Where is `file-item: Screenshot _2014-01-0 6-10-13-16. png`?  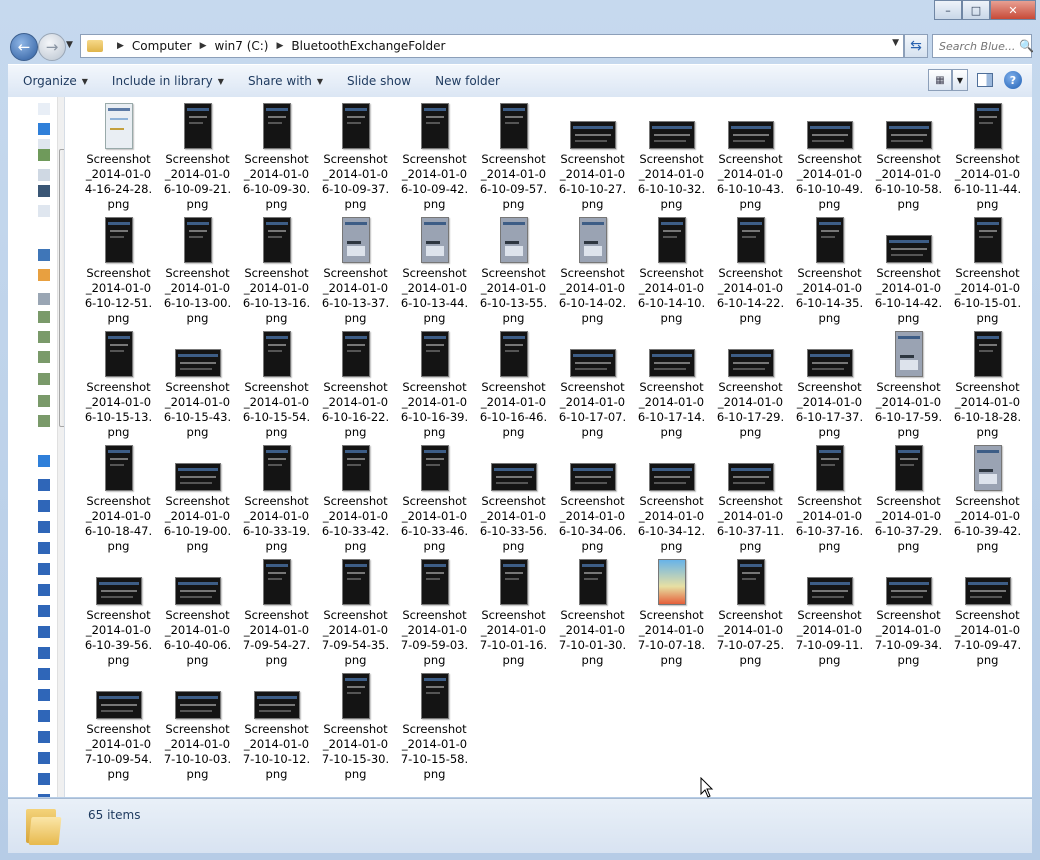 file-item: Screenshot _2014-01-0 6-10-13-16. png is located at coordinates (276, 268).